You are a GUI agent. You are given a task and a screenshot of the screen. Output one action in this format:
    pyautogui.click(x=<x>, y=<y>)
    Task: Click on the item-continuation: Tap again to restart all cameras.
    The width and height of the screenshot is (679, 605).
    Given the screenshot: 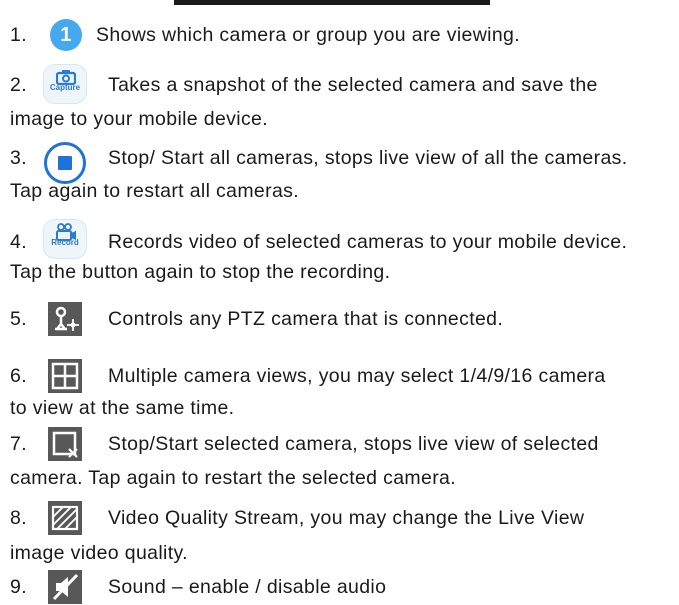 What is the action you would take?
    pyautogui.click(x=155, y=191)
    